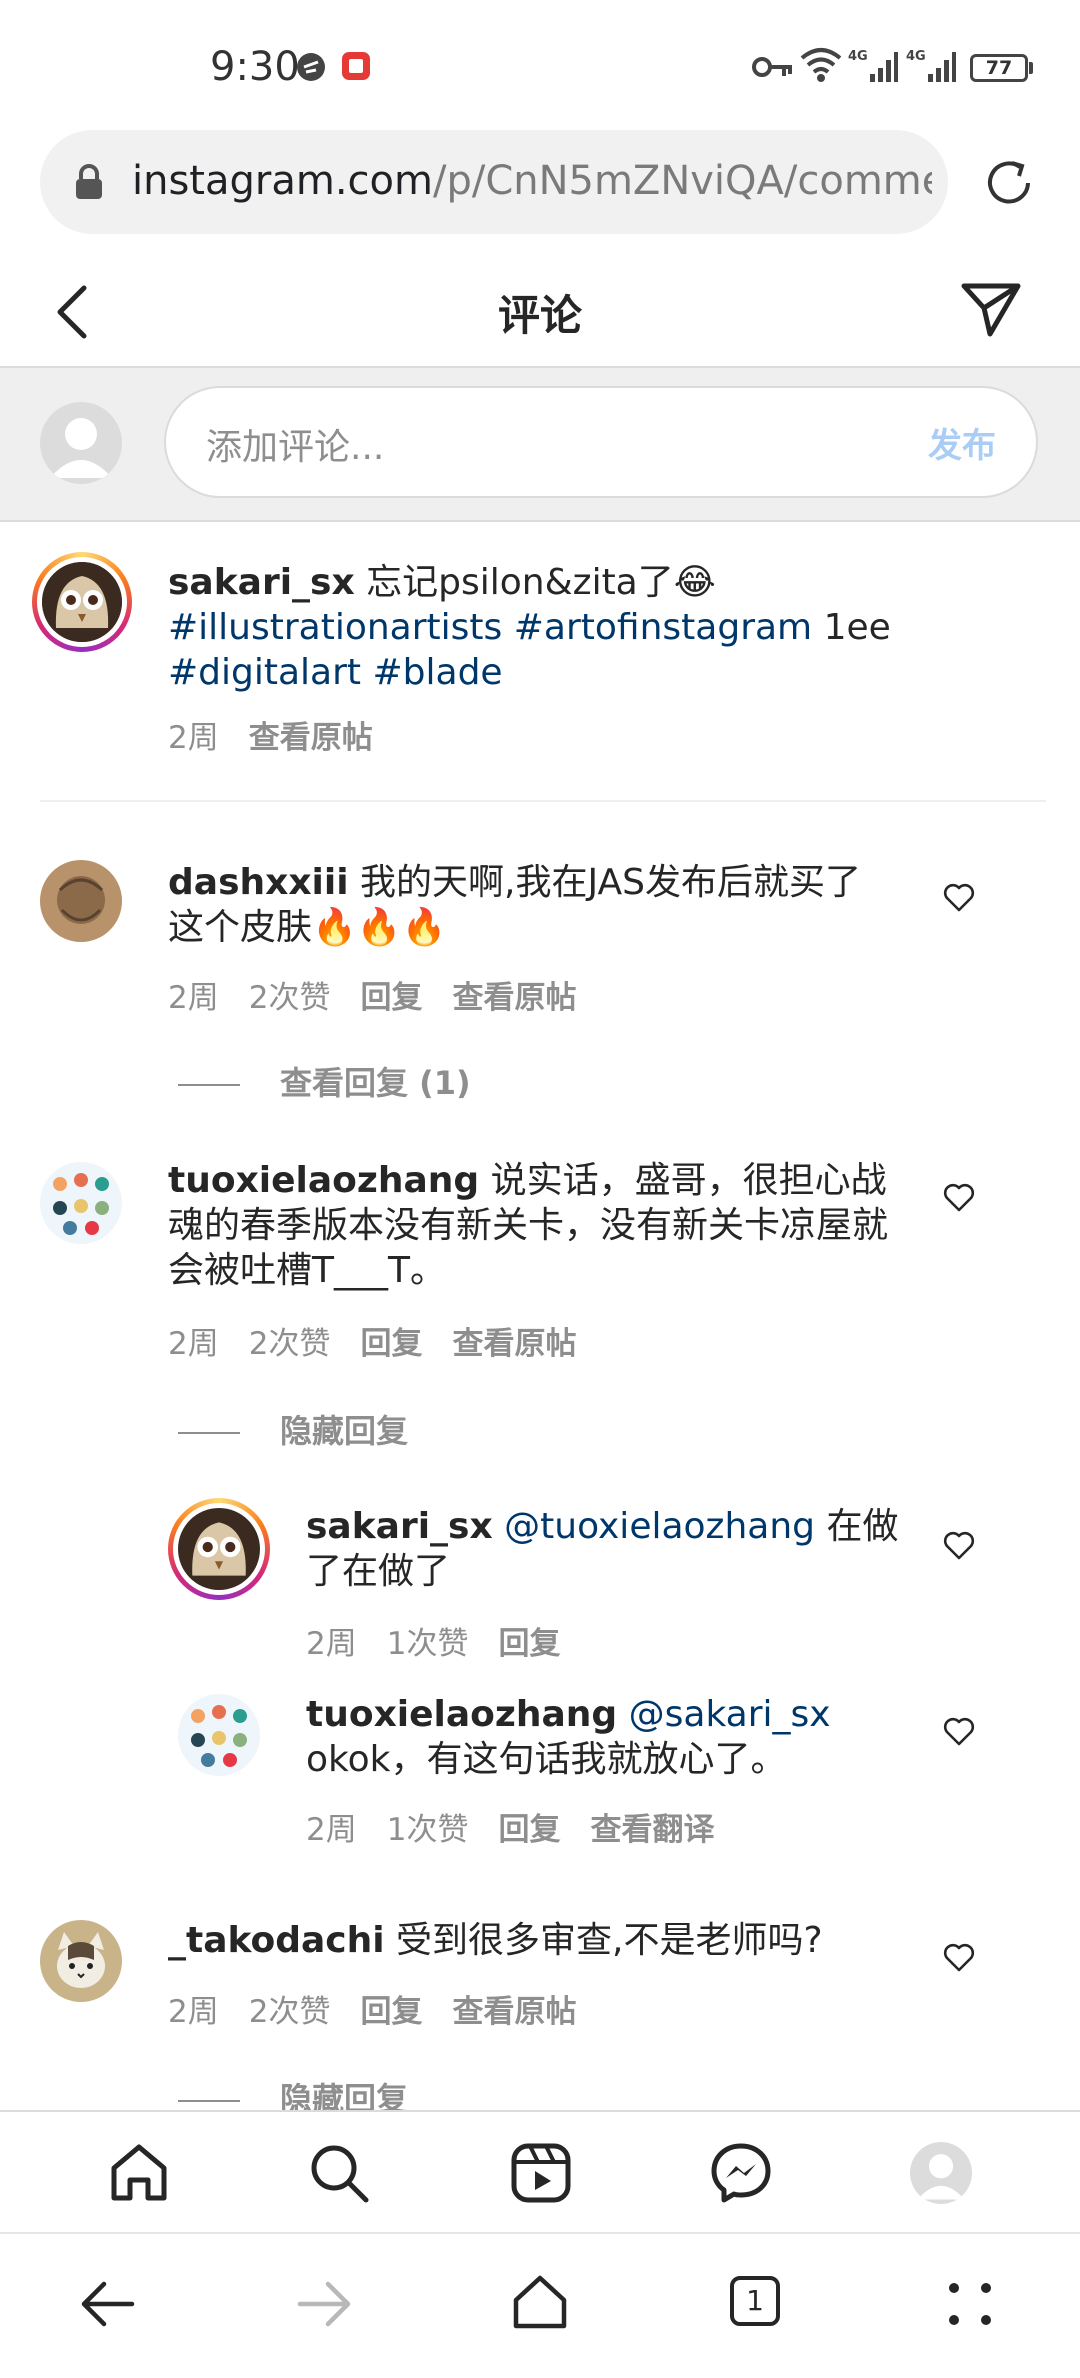  I want to click on send-icon, so click(991, 309).